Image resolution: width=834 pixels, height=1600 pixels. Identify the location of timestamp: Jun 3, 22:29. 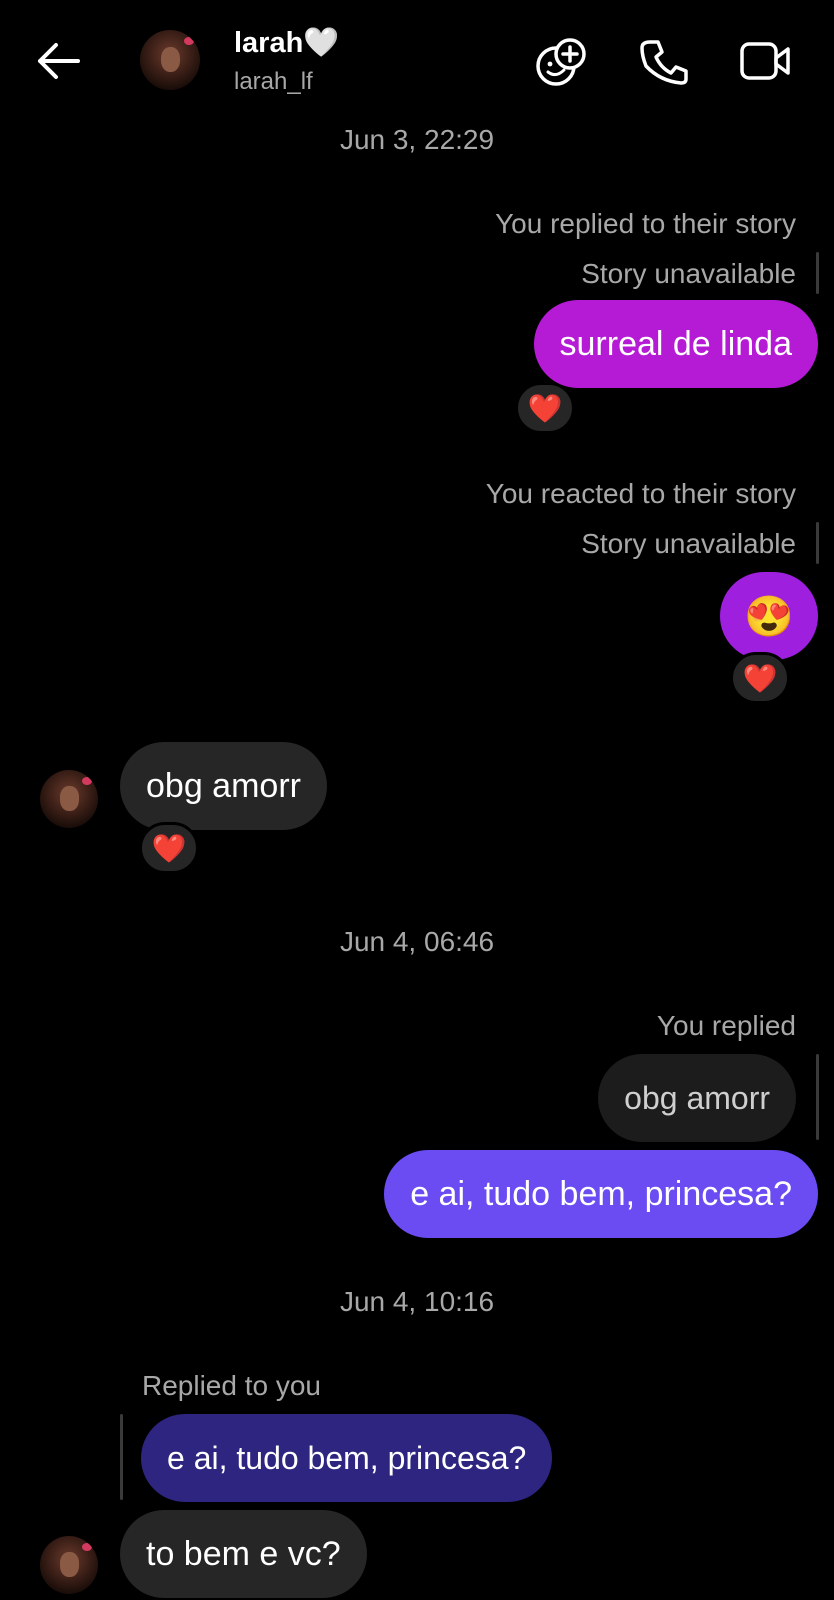
(417, 139).